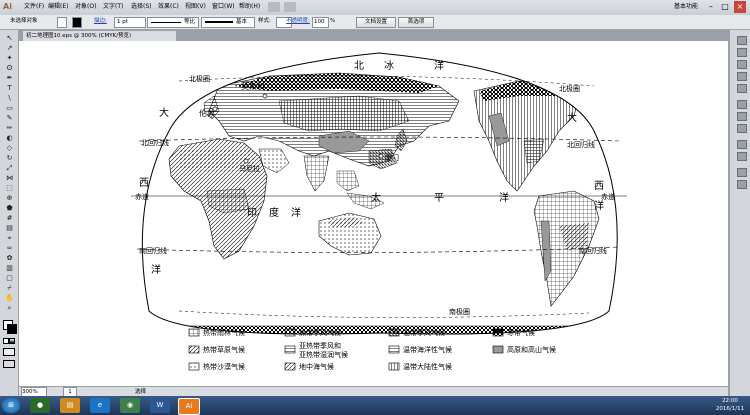 The width and height of the screenshot is (750, 415). Describe the element at coordinates (9, 58) in the screenshot. I see `magic-wand-icon: ✦` at that location.